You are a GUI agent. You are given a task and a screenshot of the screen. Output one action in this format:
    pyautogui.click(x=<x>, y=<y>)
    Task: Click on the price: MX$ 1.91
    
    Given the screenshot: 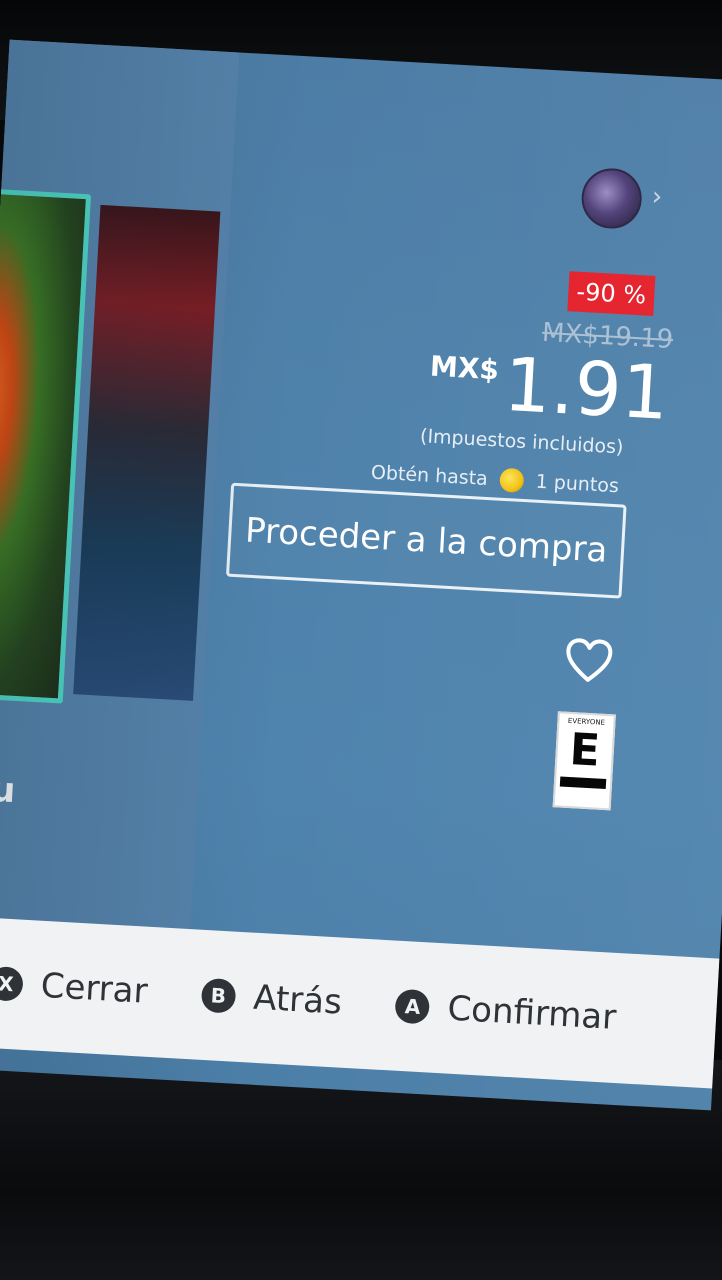 What is the action you would take?
    pyautogui.click(x=549, y=389)
    